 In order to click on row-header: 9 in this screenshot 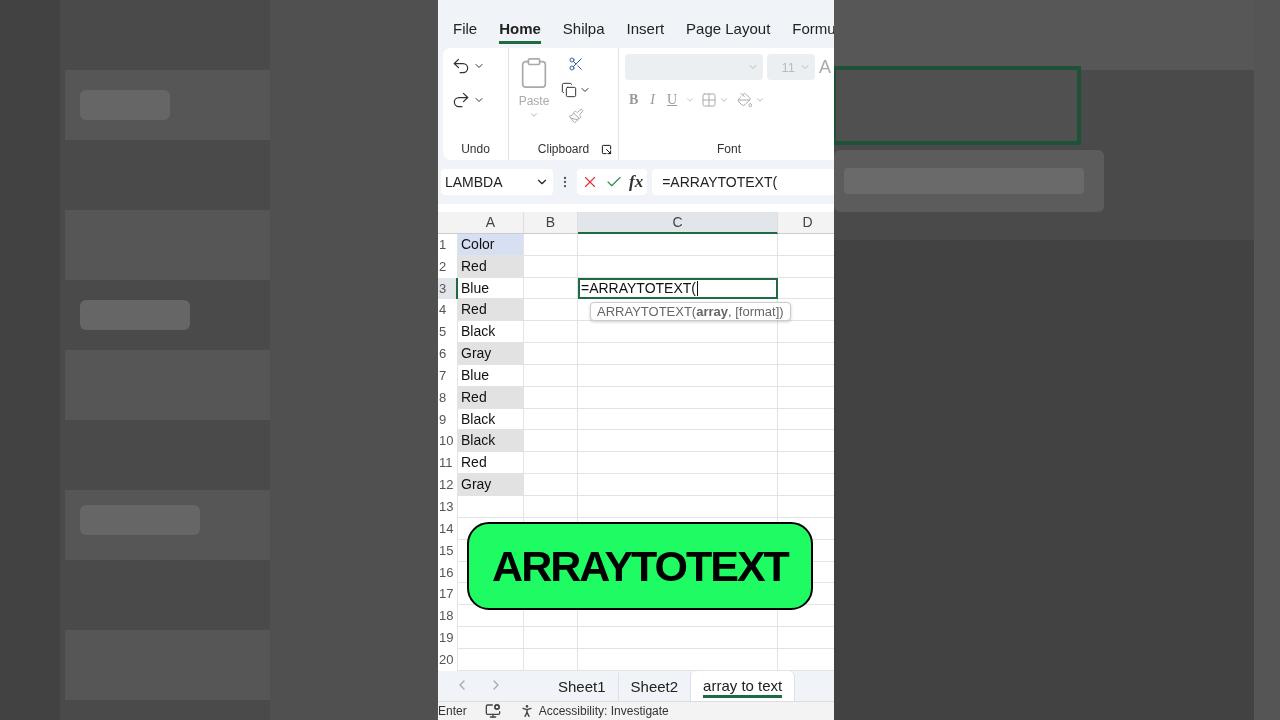, I will do `click(448, 419)`.